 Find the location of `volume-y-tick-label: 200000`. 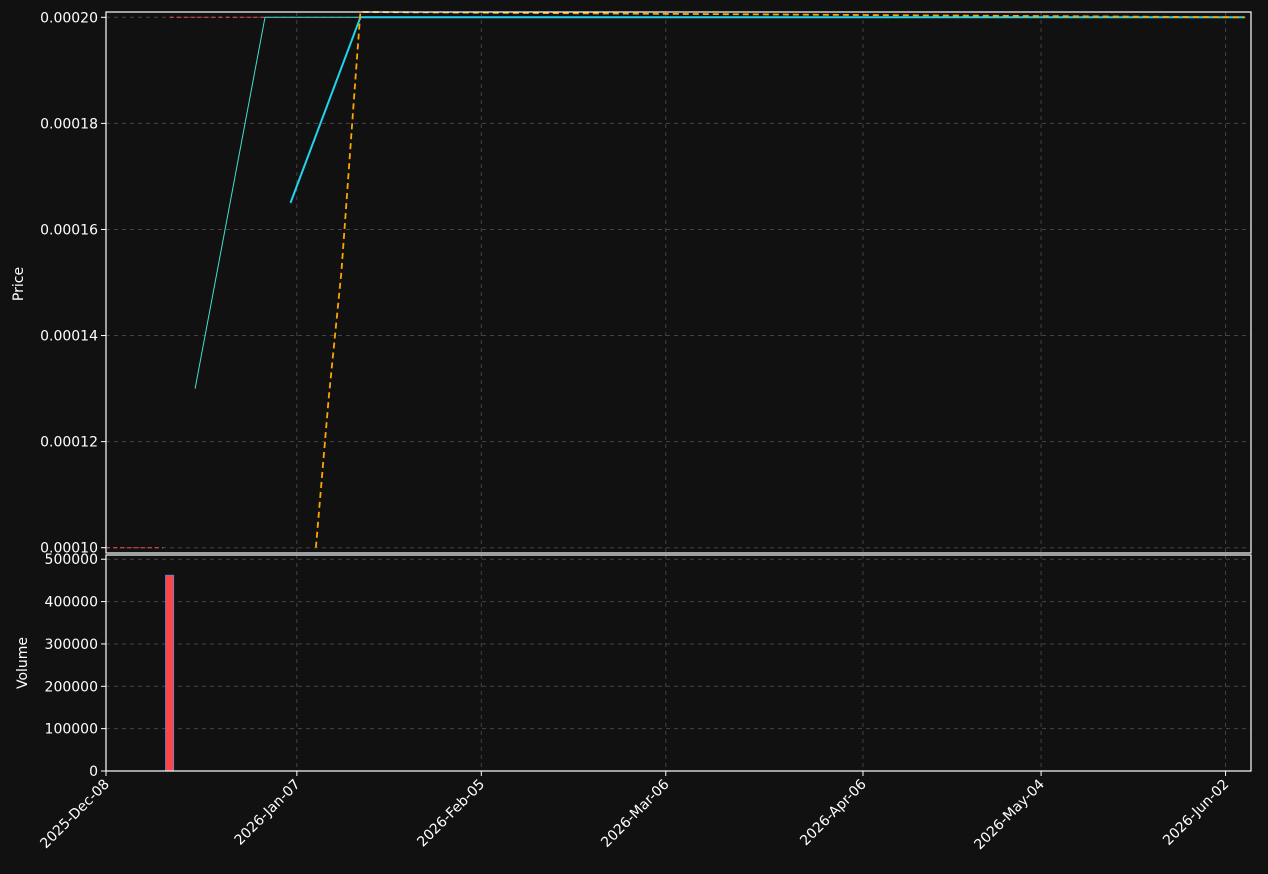

volume-y-tick-label: 200000 is located at coordinates (71, 687).